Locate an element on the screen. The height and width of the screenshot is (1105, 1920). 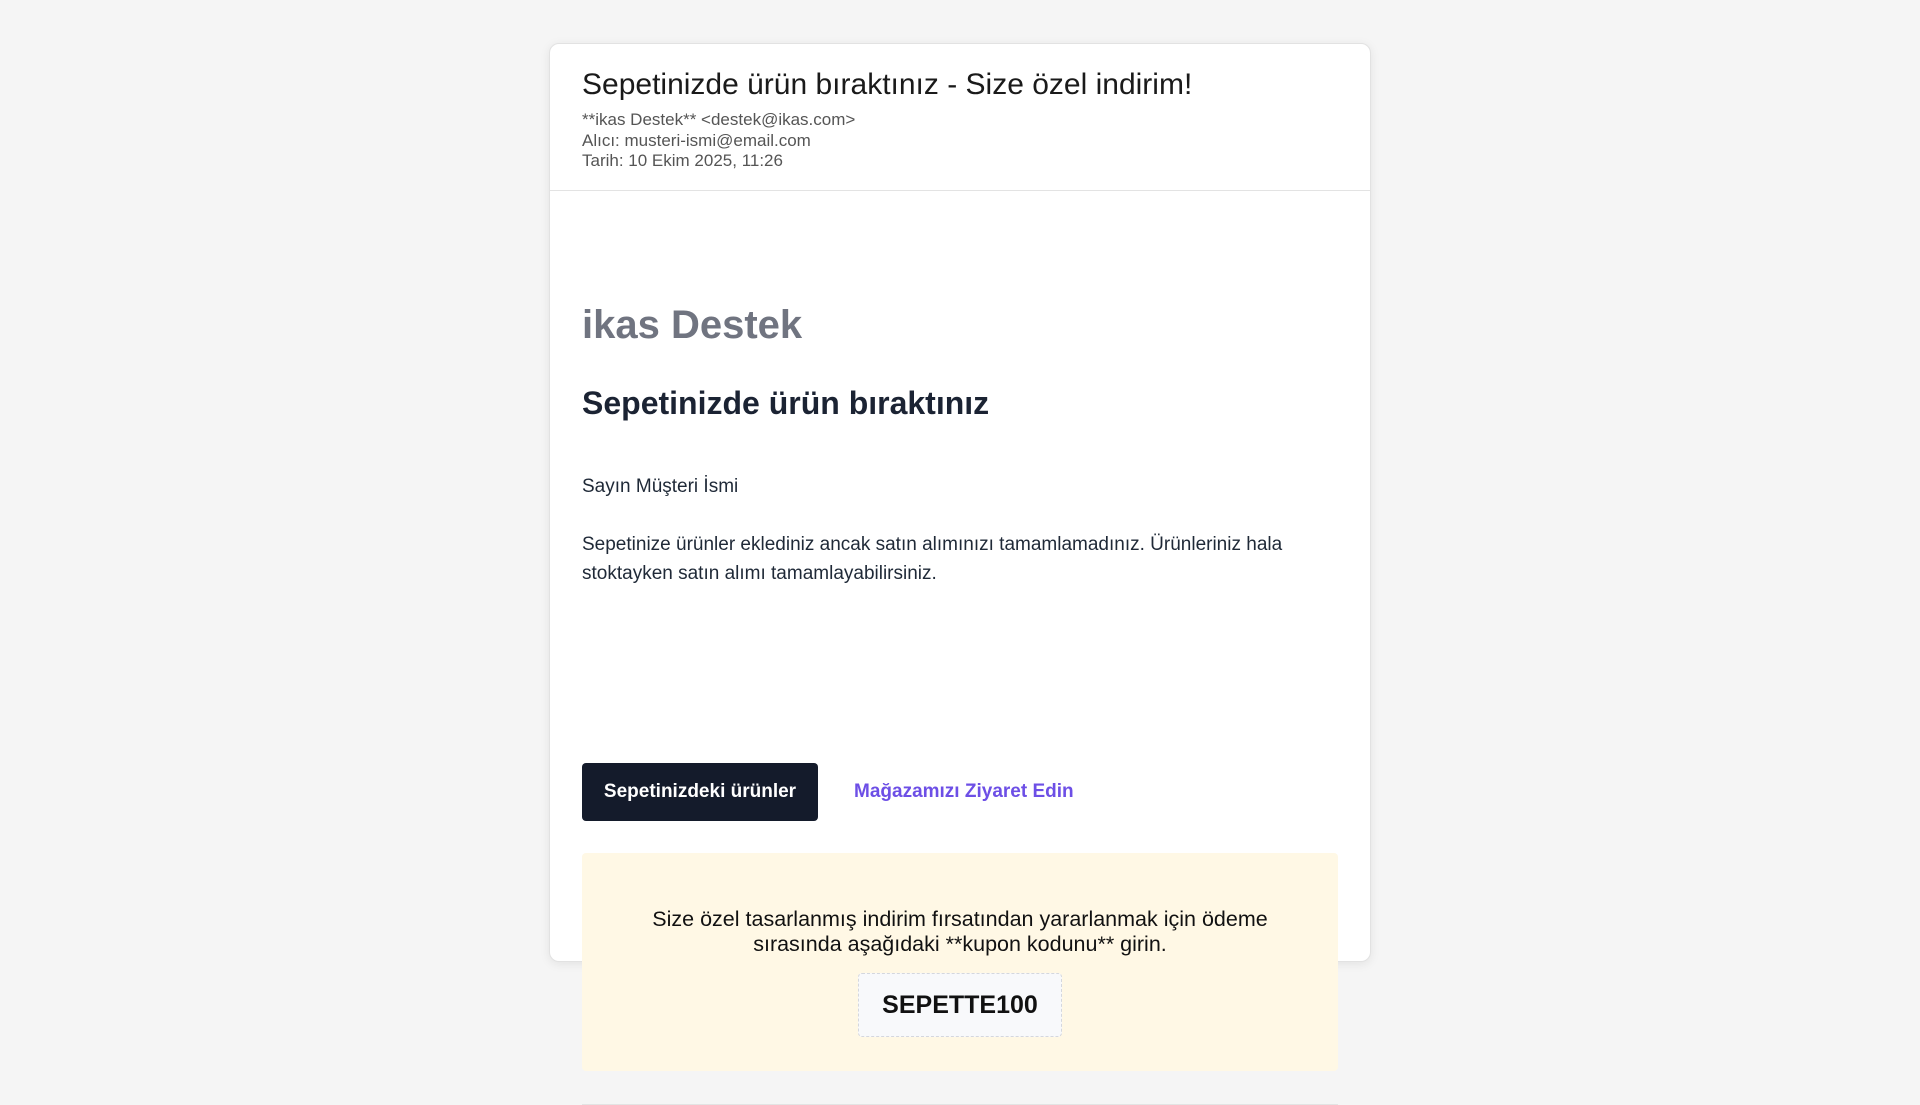
email-heading: Sepetinizde ürün bıraktınız is located at coordinates (786, 403).